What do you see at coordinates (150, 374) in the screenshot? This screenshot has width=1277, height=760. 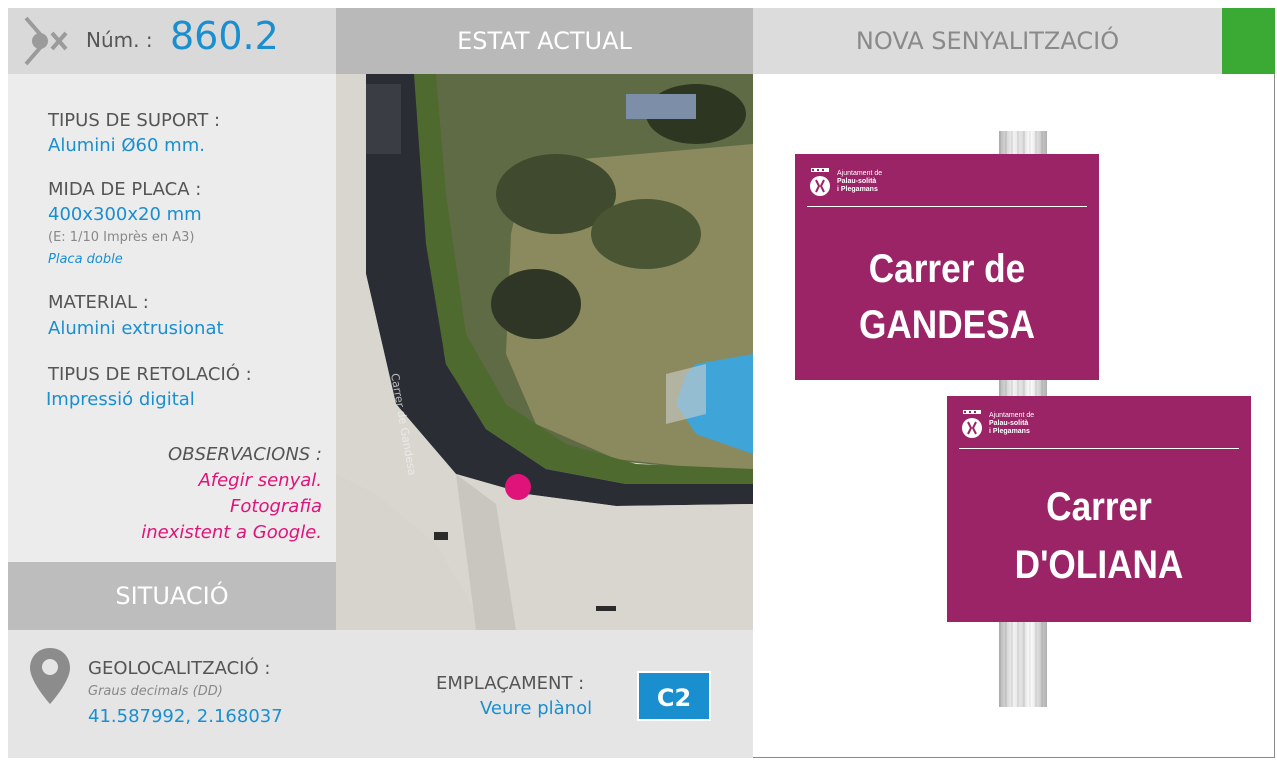 I see `lettering-type-label: TIPUS DE RETOLACIÓ :` at bounding box center [150, 374].